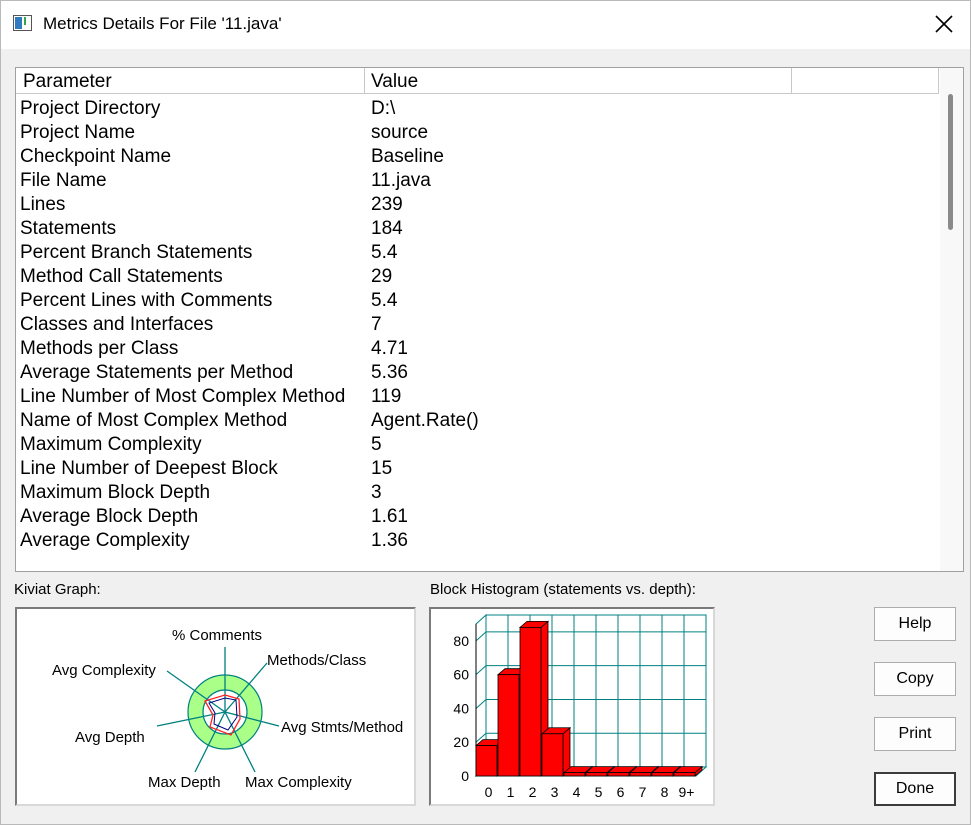 Image resolution: width=971 pixels, height=825 pixels. I want to click on parameter-cell: File Name, so click(63, 180).